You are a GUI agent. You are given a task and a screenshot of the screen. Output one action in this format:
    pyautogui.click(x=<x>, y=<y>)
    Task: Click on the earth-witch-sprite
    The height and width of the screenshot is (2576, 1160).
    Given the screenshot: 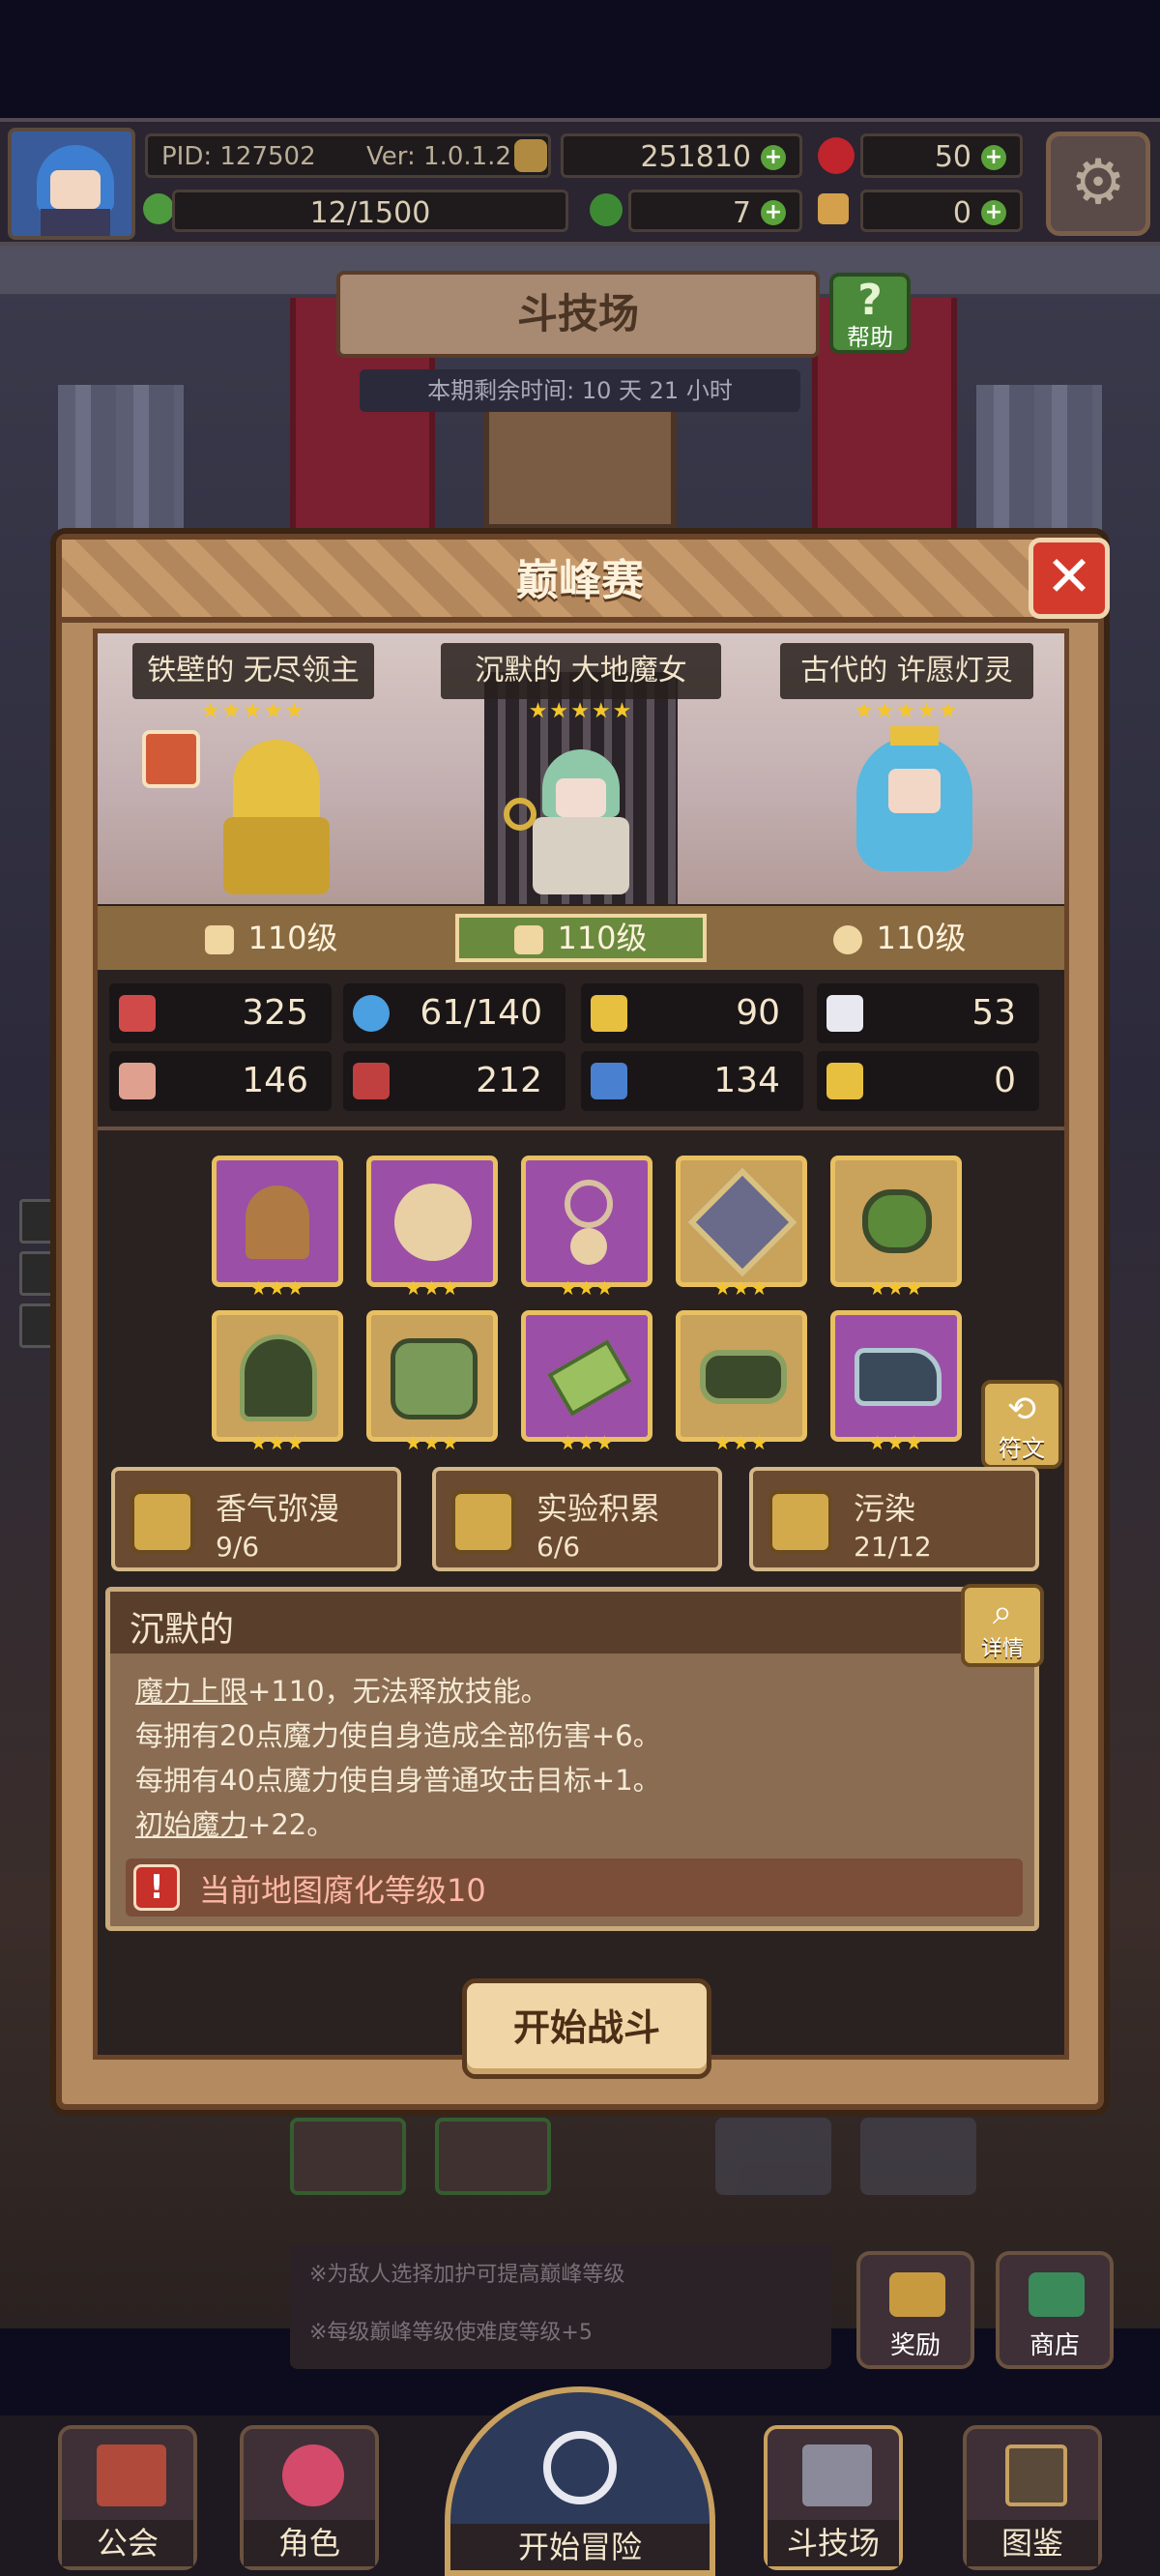 What is the action you would take?
    pyautogui.click(x=577, y=821)
    